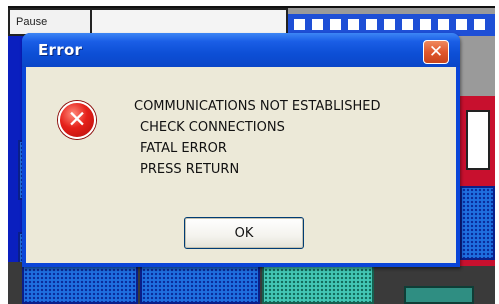 The height and width of the screenshot is (304, 499). I want to click on error-icon-glyph: ✕, so click(77, 120).